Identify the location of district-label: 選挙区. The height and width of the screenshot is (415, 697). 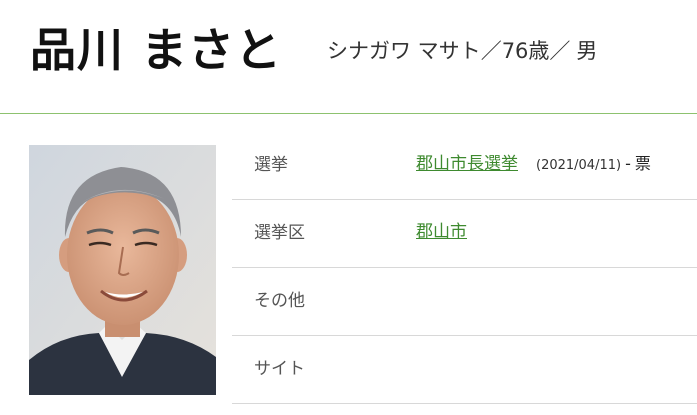
(279, 233).